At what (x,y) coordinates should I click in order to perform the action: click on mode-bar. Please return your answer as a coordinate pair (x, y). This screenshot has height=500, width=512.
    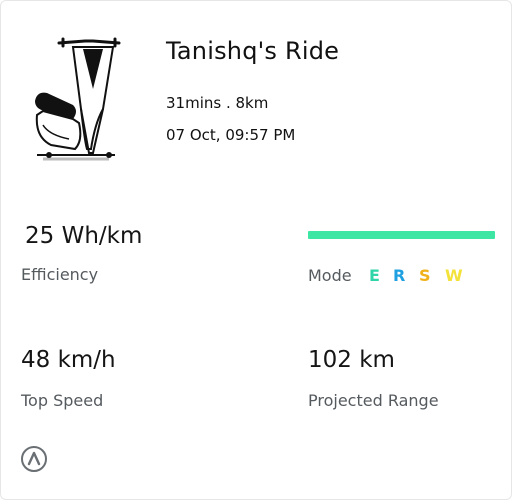
    Looking at the image, I should click on (401, 235).